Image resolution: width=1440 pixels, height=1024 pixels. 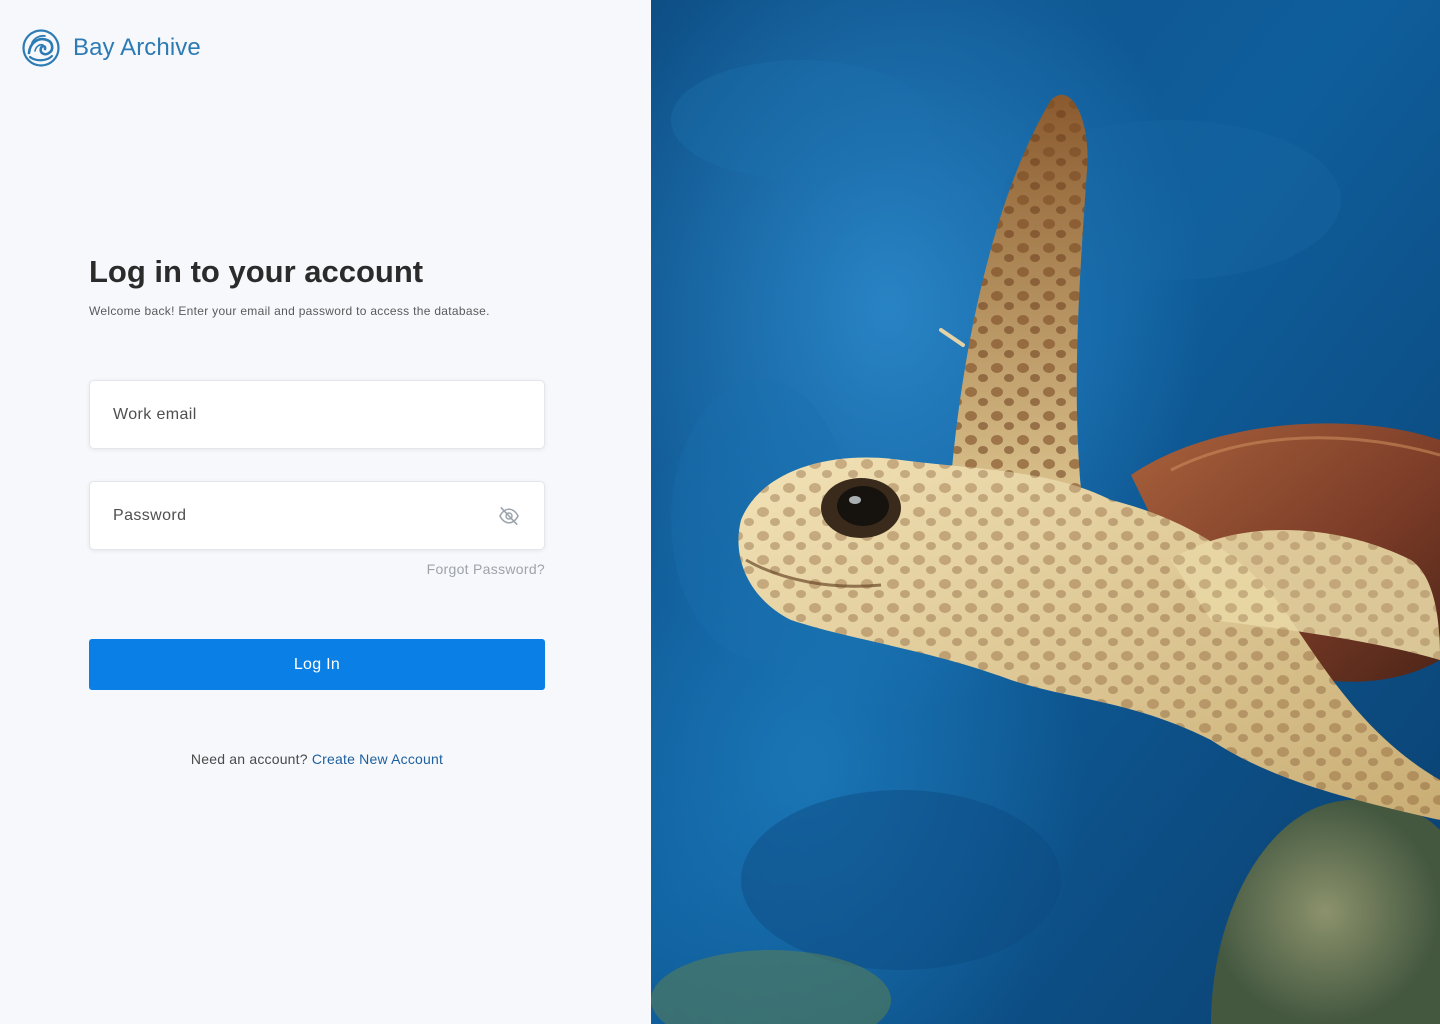 What do you see at coordinates (256, 271) in the screenshot?
I see `page-title: Log in to your account` at bounding box center [256, 271].